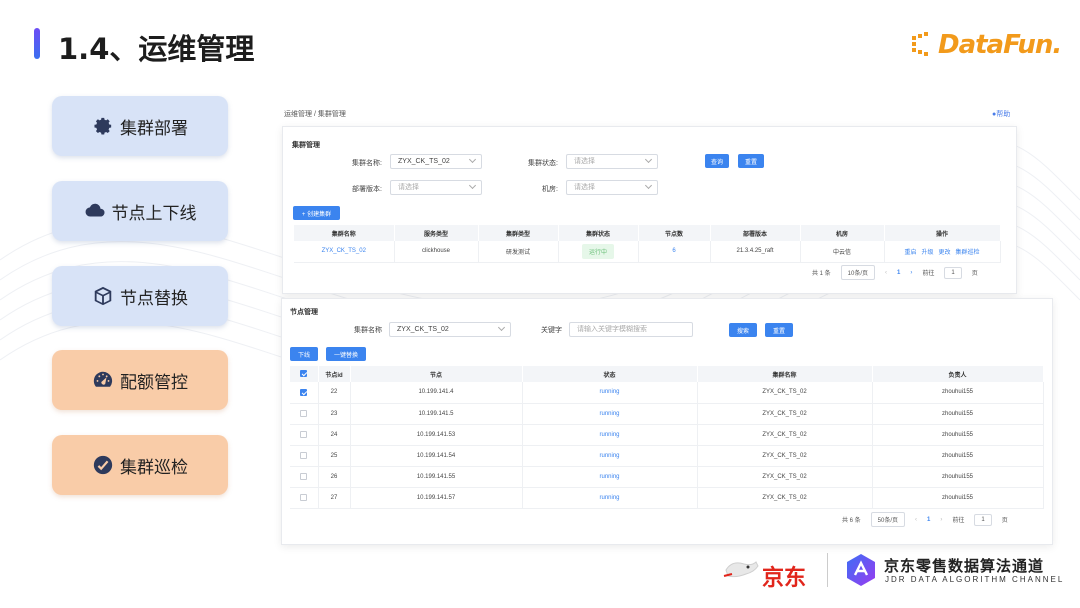 The width and height of the screenshot is (1080, 608). Describe the element at coordinates (631, 329) in the screenshot. I see `keyword-input: 请输入关键字模糊搜索` at that location.